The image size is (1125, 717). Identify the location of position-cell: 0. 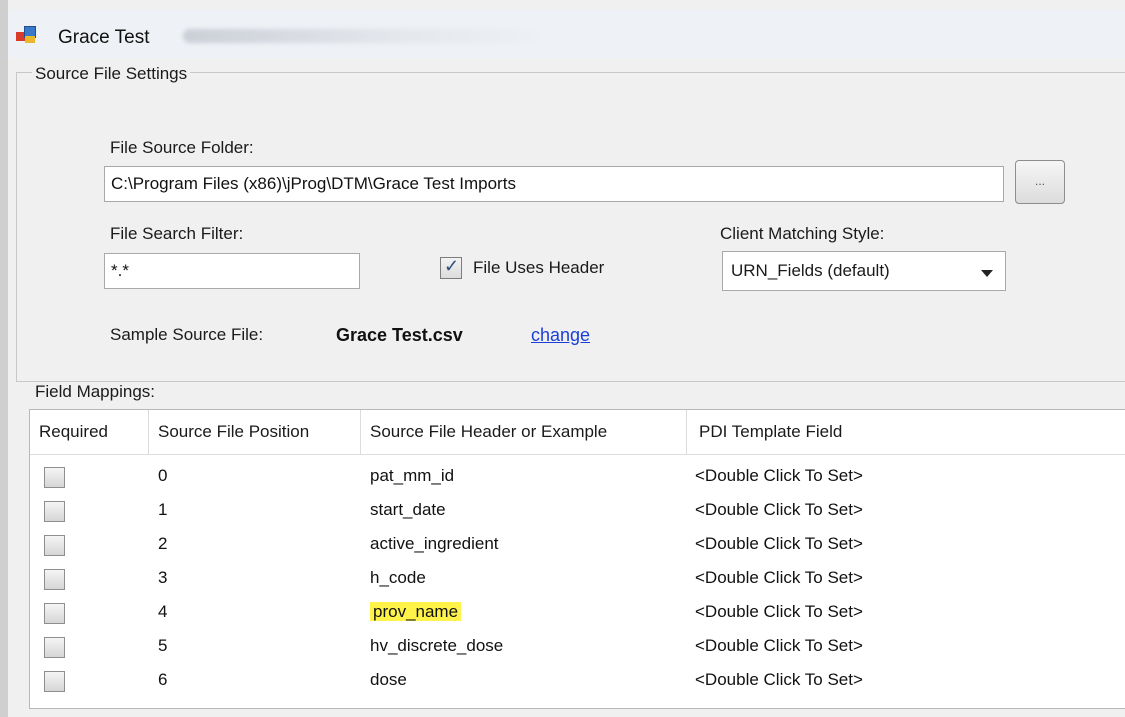
(163, 475).